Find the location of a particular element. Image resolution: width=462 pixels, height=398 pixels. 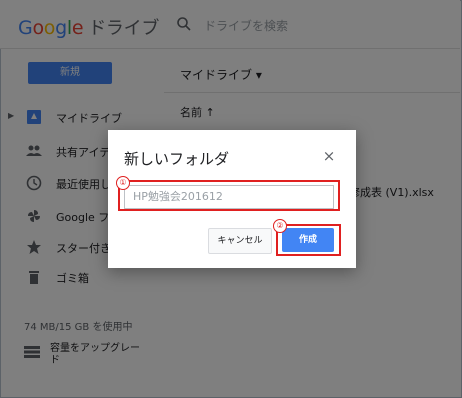

annotation-number: ① is located at coordinates (123, 183).